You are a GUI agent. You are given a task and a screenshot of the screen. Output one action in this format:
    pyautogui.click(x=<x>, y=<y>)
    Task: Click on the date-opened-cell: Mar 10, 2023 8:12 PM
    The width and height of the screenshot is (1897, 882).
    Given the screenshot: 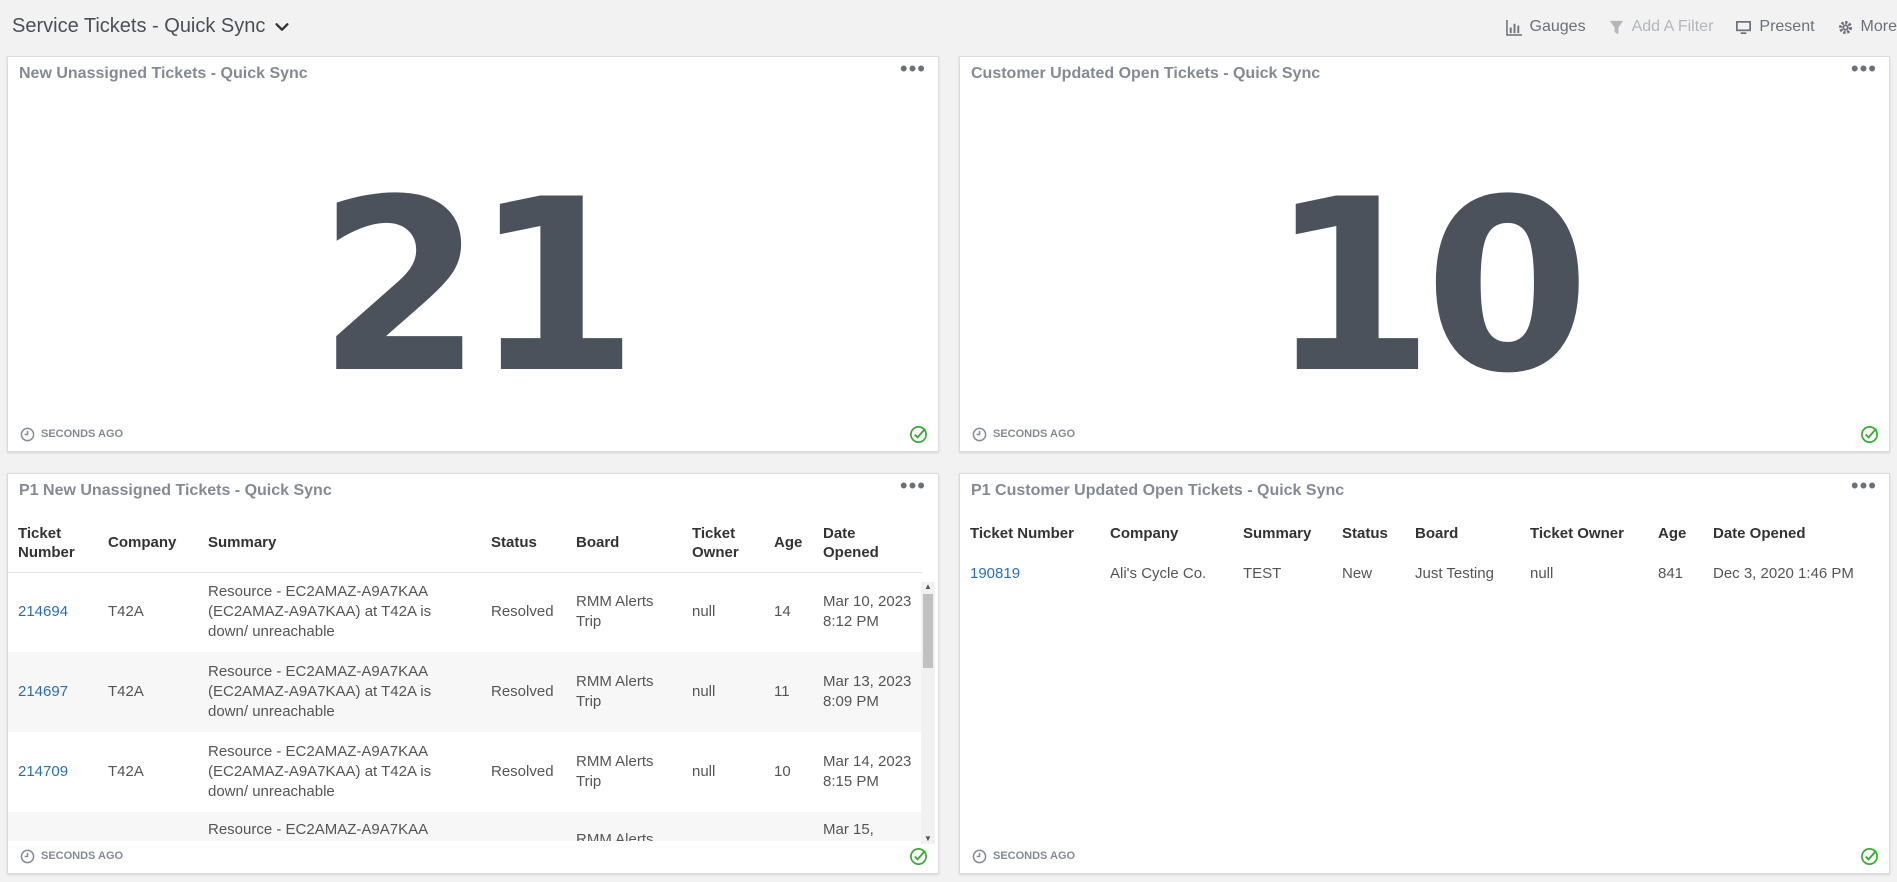 What is the action you would take?
    pyautogui.click(x=867, y=612)
    